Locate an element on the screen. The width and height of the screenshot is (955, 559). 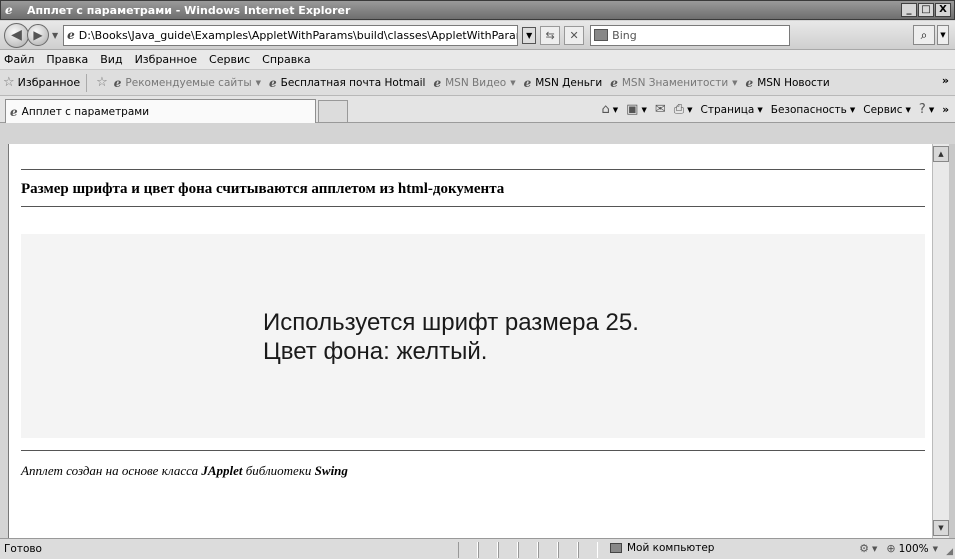
search-button: ⌕ is located at coordinates (924, 35).